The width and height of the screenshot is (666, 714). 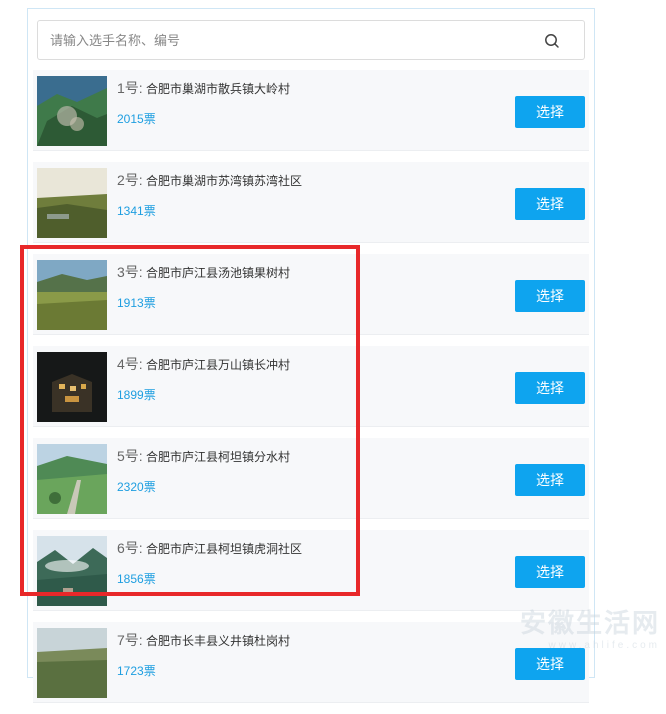 What do you see at coordinates (136, 302) in the screenshot?
I see `vote-count: 1913票` at bounding box center [136, 302].